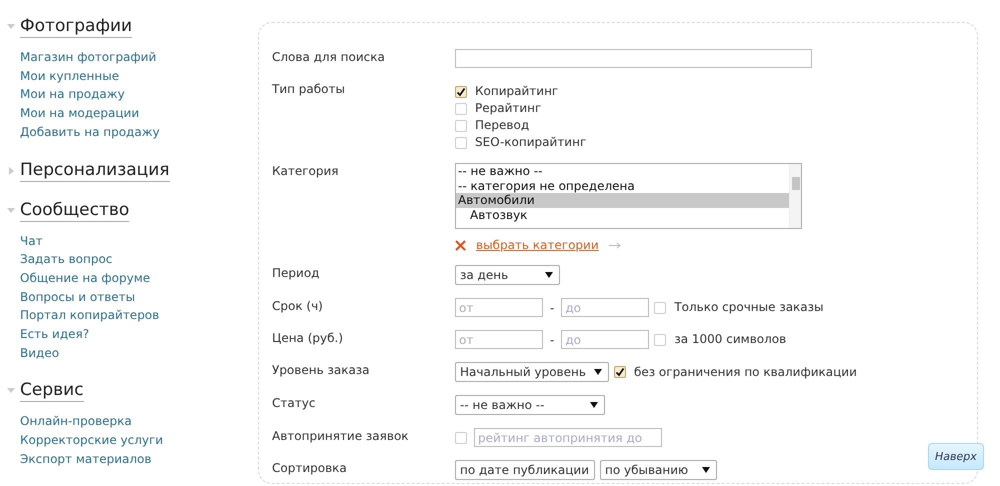 Image resolution: width=1000 pixels, height=486 pixels. I want to click on sidebar-link: Мои на модерации, so click(135, 113).